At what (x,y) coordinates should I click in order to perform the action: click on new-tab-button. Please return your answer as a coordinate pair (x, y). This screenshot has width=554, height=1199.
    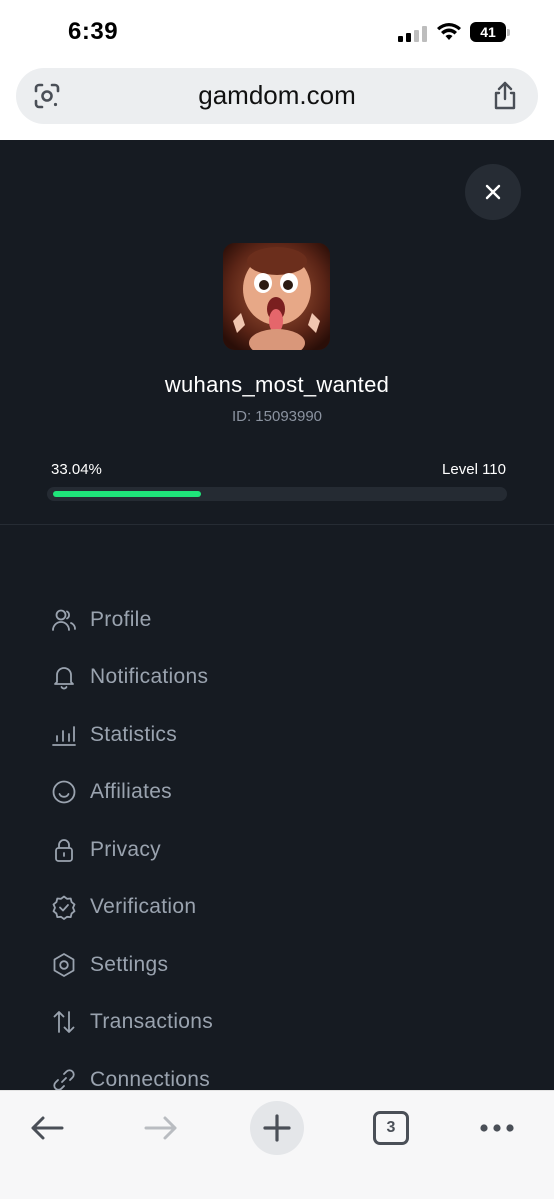
    Looking at the image, I should click on (277, 1128).